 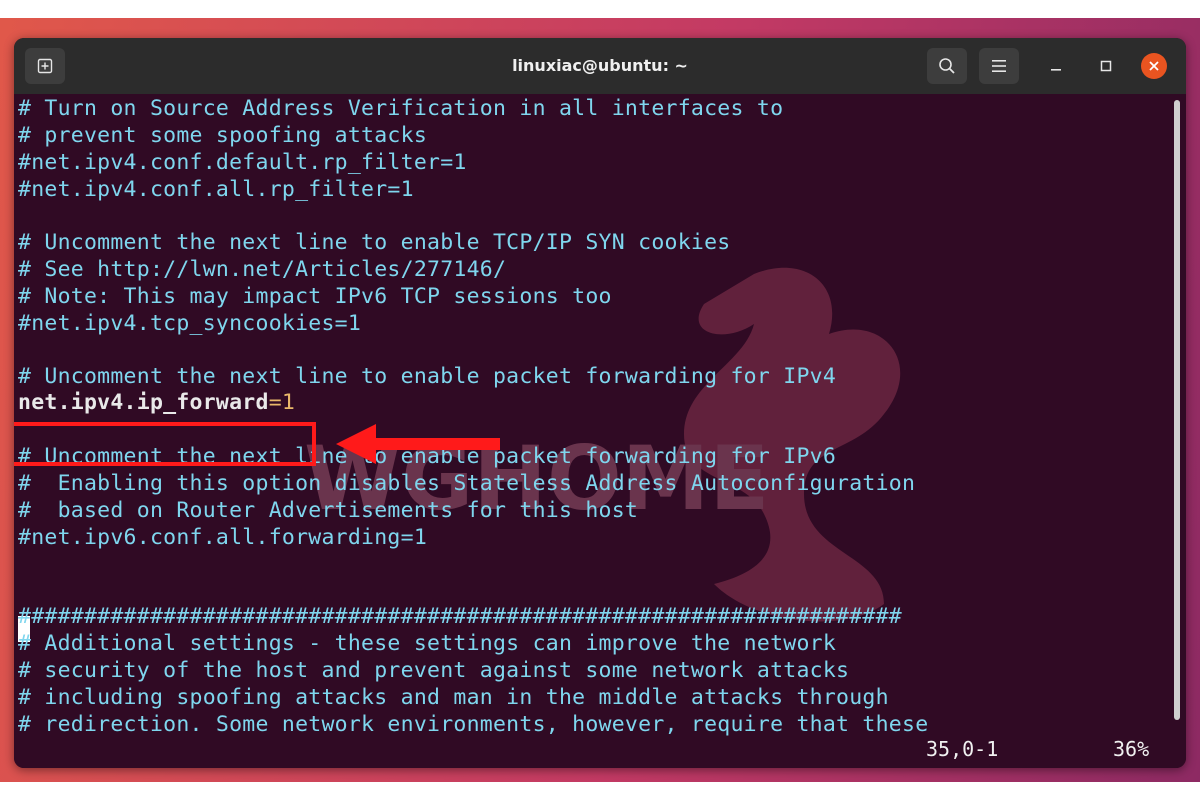 I want to click on close-button, so click(x=1154, y=66).